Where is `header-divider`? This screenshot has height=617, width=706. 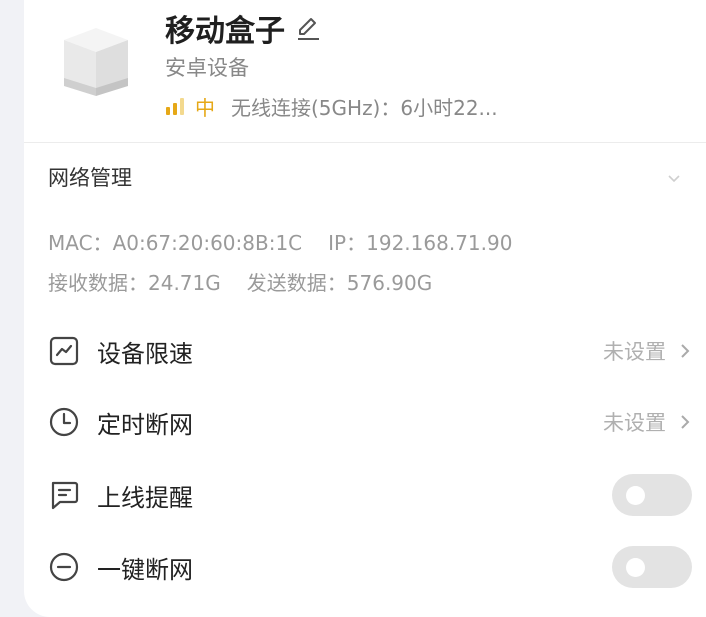
header-divider is located at coordinates (365, 142).